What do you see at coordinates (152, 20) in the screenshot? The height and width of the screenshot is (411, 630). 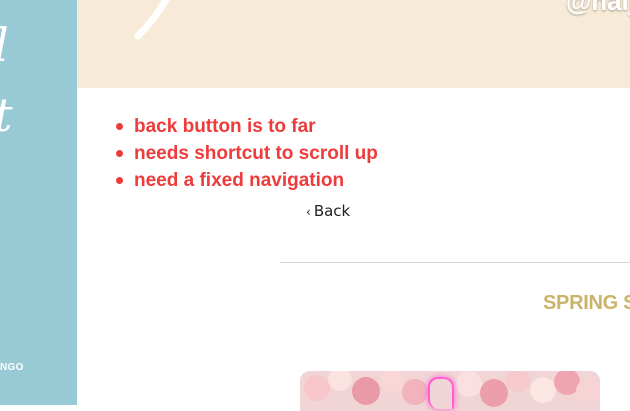 I see `script-stroke-decoration` at bounding box center [152, 20].